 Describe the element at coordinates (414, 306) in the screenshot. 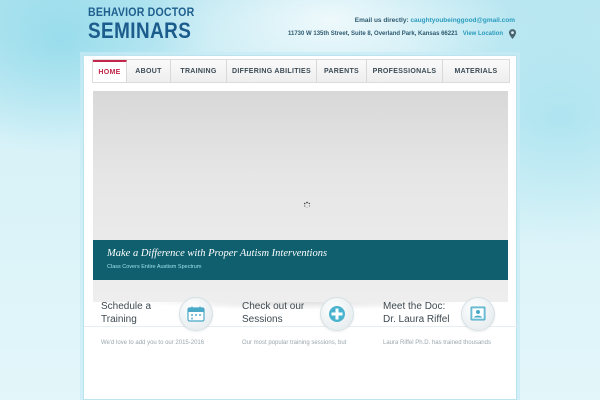

I see `feature-title-line1: Meet the Doc:` at that location.